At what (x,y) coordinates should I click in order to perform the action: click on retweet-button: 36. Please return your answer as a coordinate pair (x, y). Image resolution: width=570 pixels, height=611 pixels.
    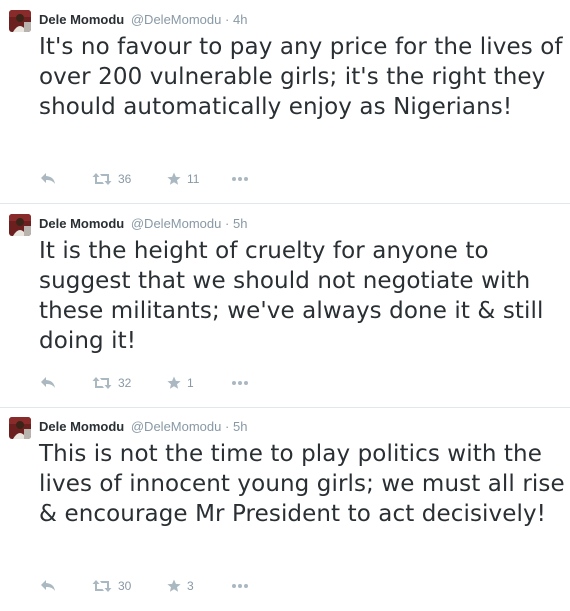
    Looking at the image, I should click on (111, 179).